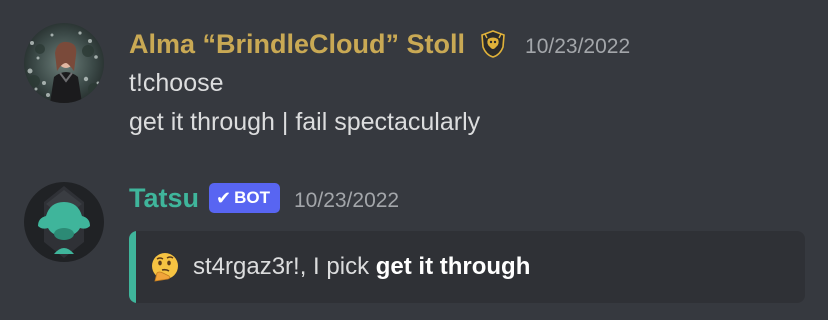  I want to click on author-name: Alma “BrindleCloud” Stoll, so click(297, 44).